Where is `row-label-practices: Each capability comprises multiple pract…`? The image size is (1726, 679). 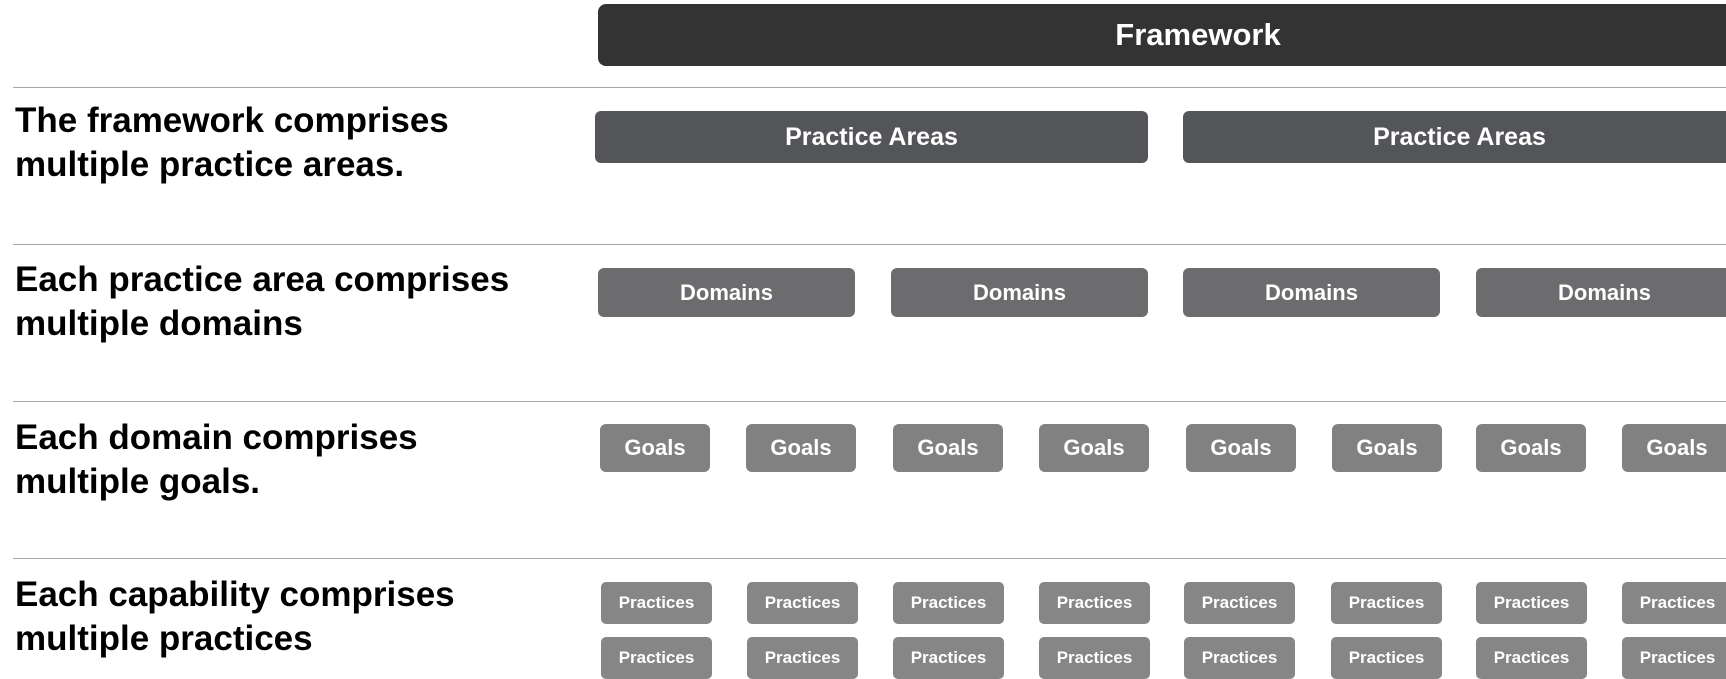 row-label-practices: Each capability comprises multiple pract… is located at coordinates (235, 616).